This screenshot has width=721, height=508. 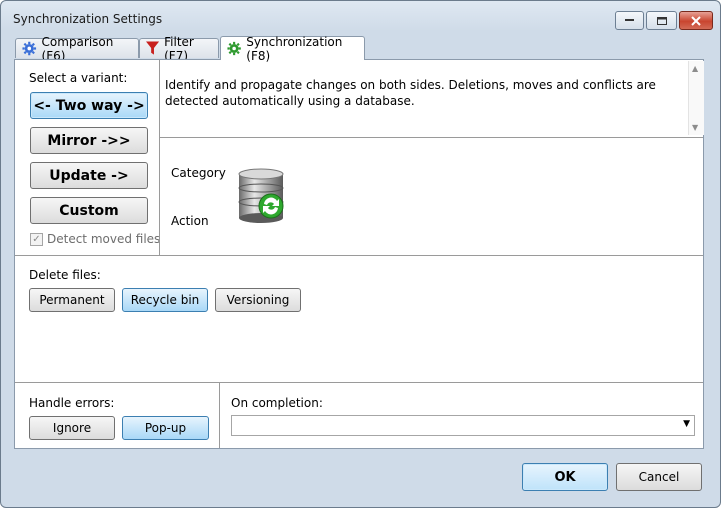 I want to click on update-button: Update ->, so click(x=89, y=175).